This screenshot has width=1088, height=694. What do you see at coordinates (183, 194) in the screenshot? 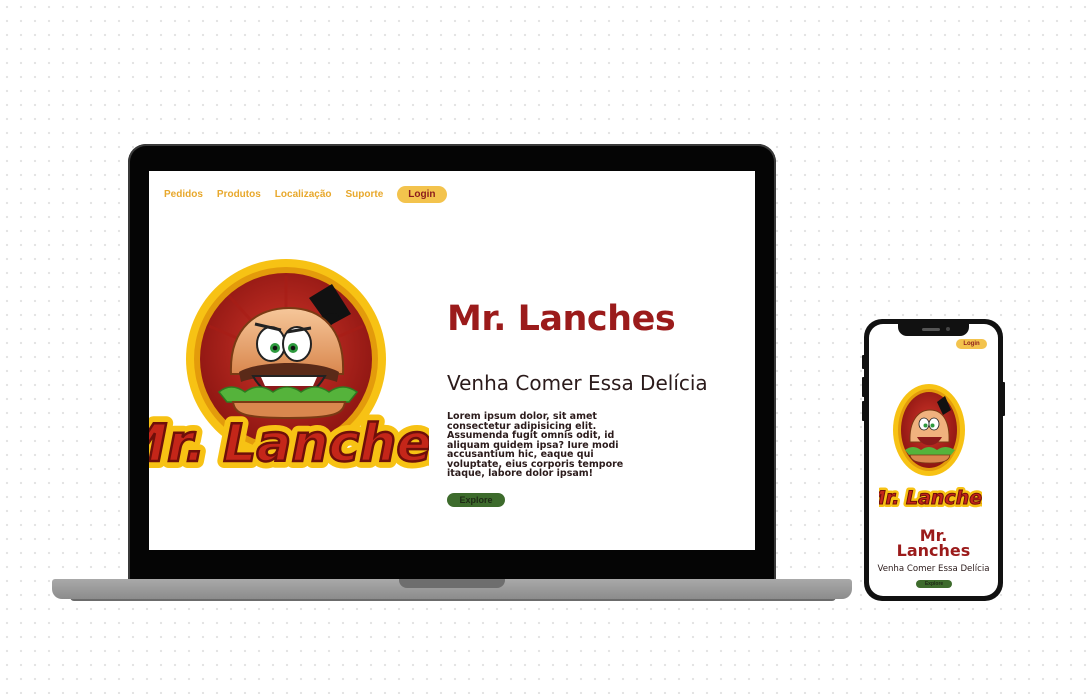
I see `nav-link-pedidos: Pedidos` at bounding box center [183, 194].